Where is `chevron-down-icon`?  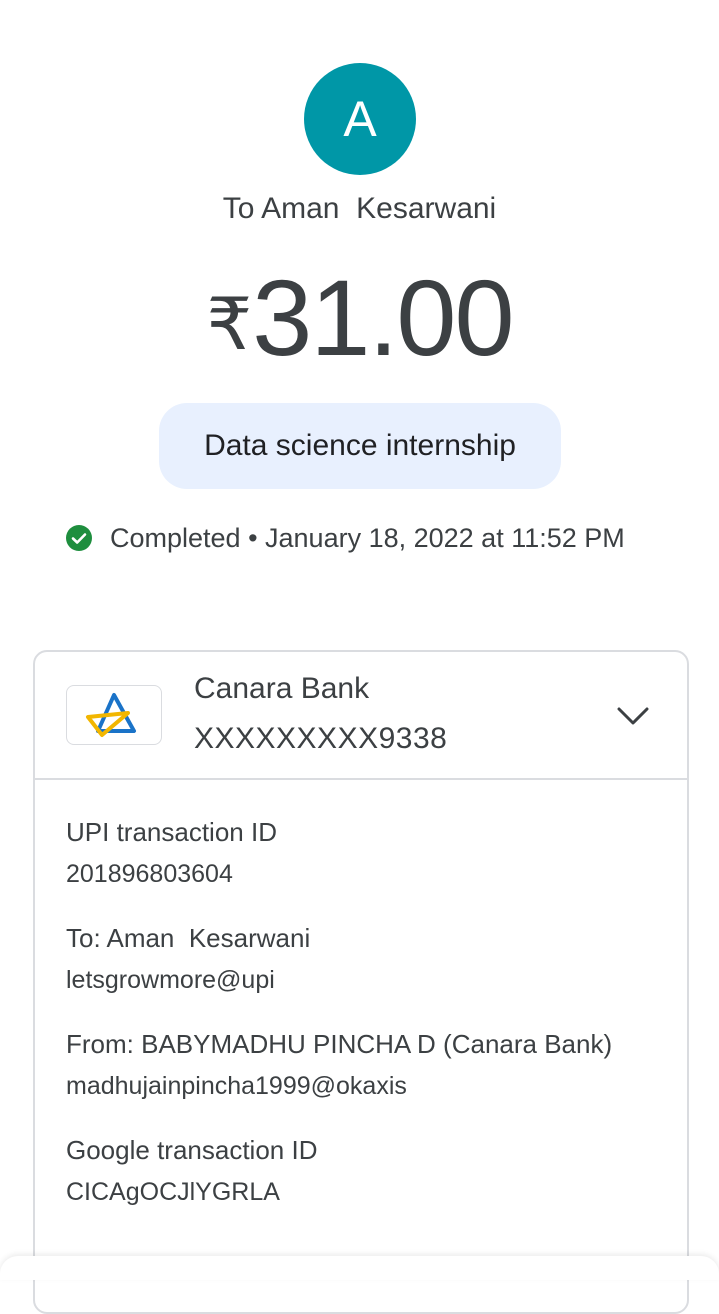
chevron-down-icon is located at coordinates (633, 716).